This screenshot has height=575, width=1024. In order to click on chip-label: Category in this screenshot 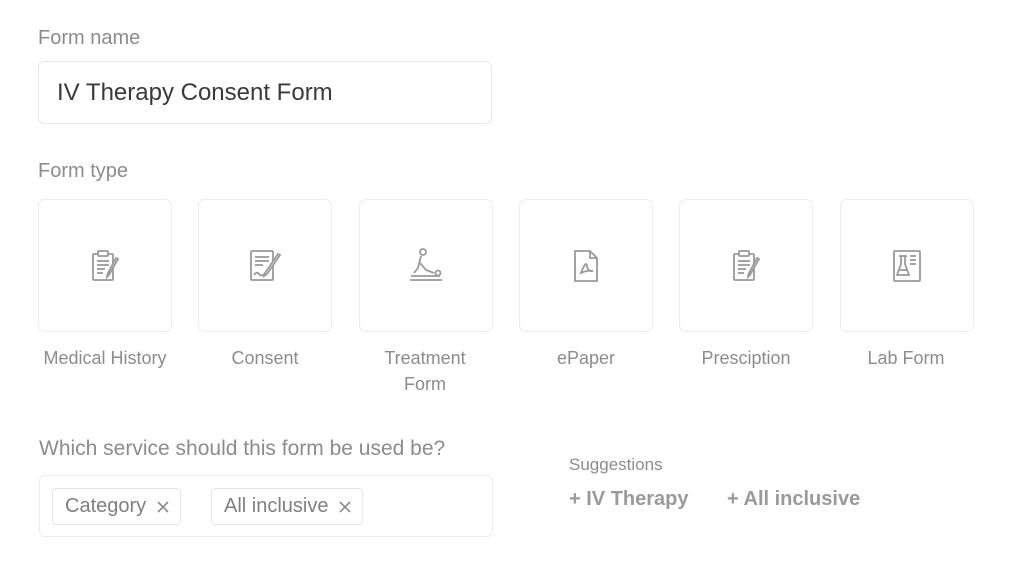, I will do `click(106, 506)`.